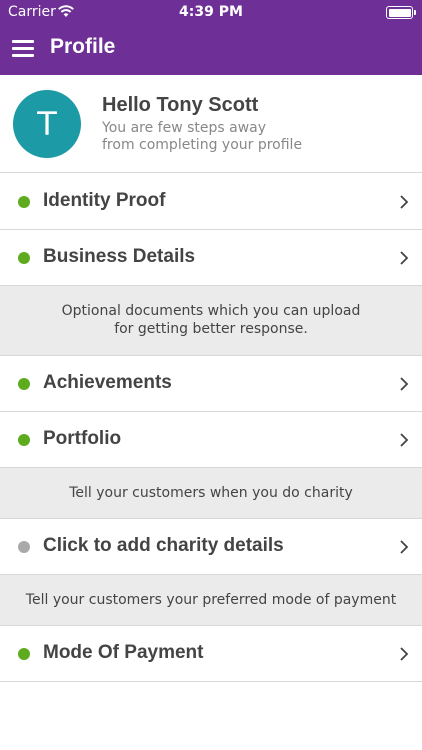 The width and height of the screenshot is (422, 750). I want to click on battery-icon, so click(401, 12).